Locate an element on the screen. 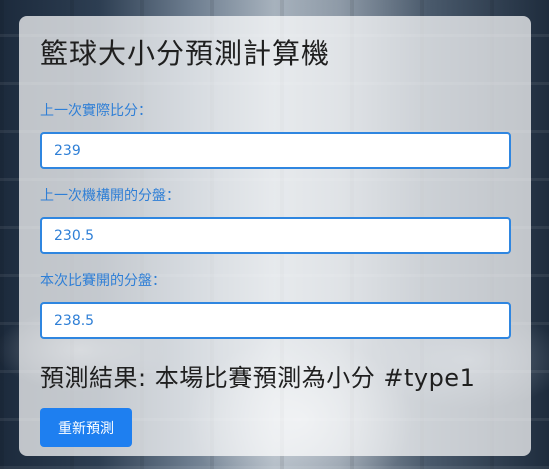 The image size is (549, 469). last-actual-score-label: 上一次實際比分： is located at coordinates (96, 111).